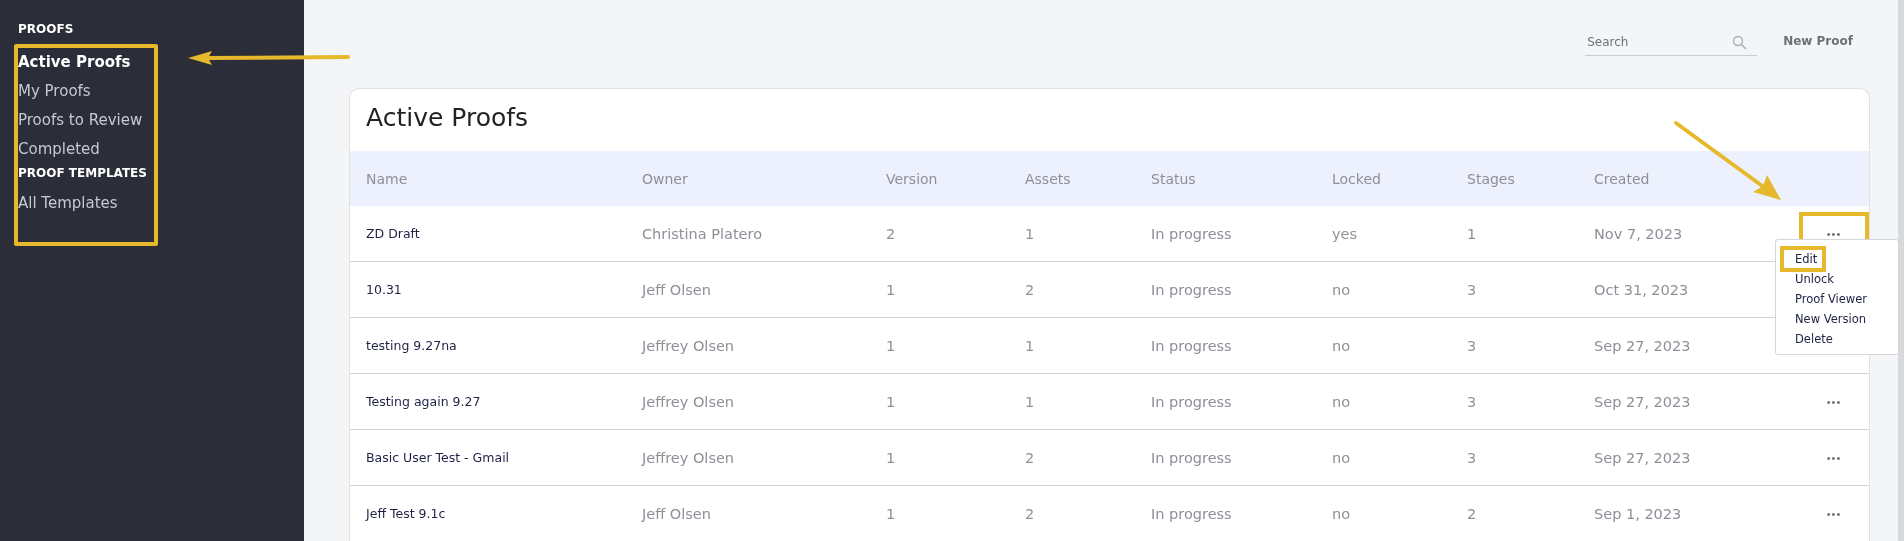 The height and width of the screenshot is (541, 1904). What do you see at coordinates (1491, 178) in the screenshot?
I see `column-header: Stages` at bounding box center [1491, 178].